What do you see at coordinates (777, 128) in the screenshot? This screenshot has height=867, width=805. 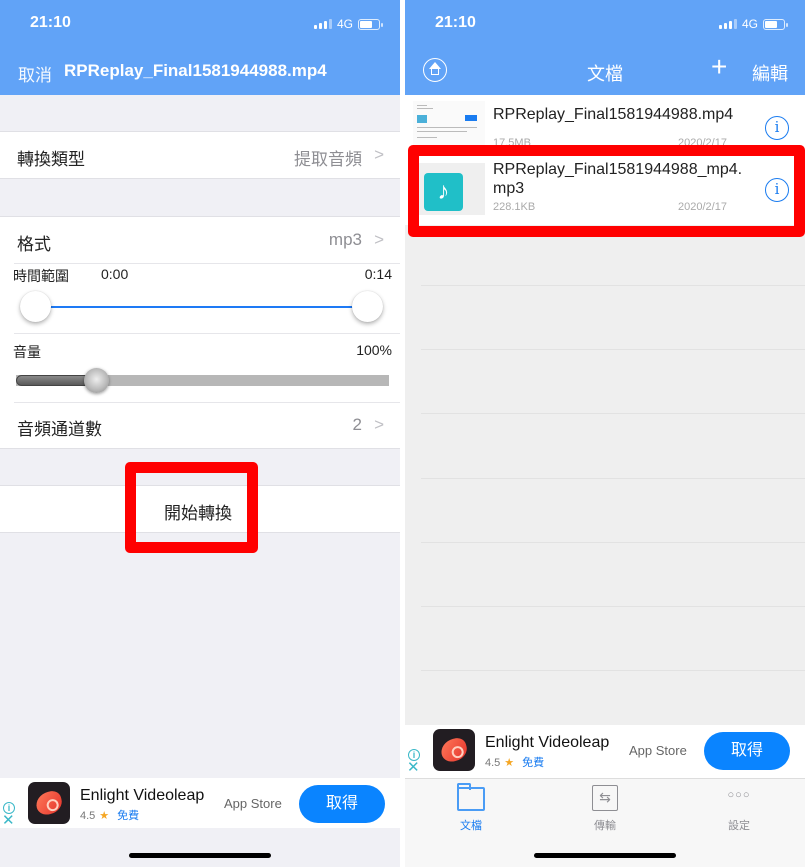 I see `info-icon: i` at bounding box center [777, 128].